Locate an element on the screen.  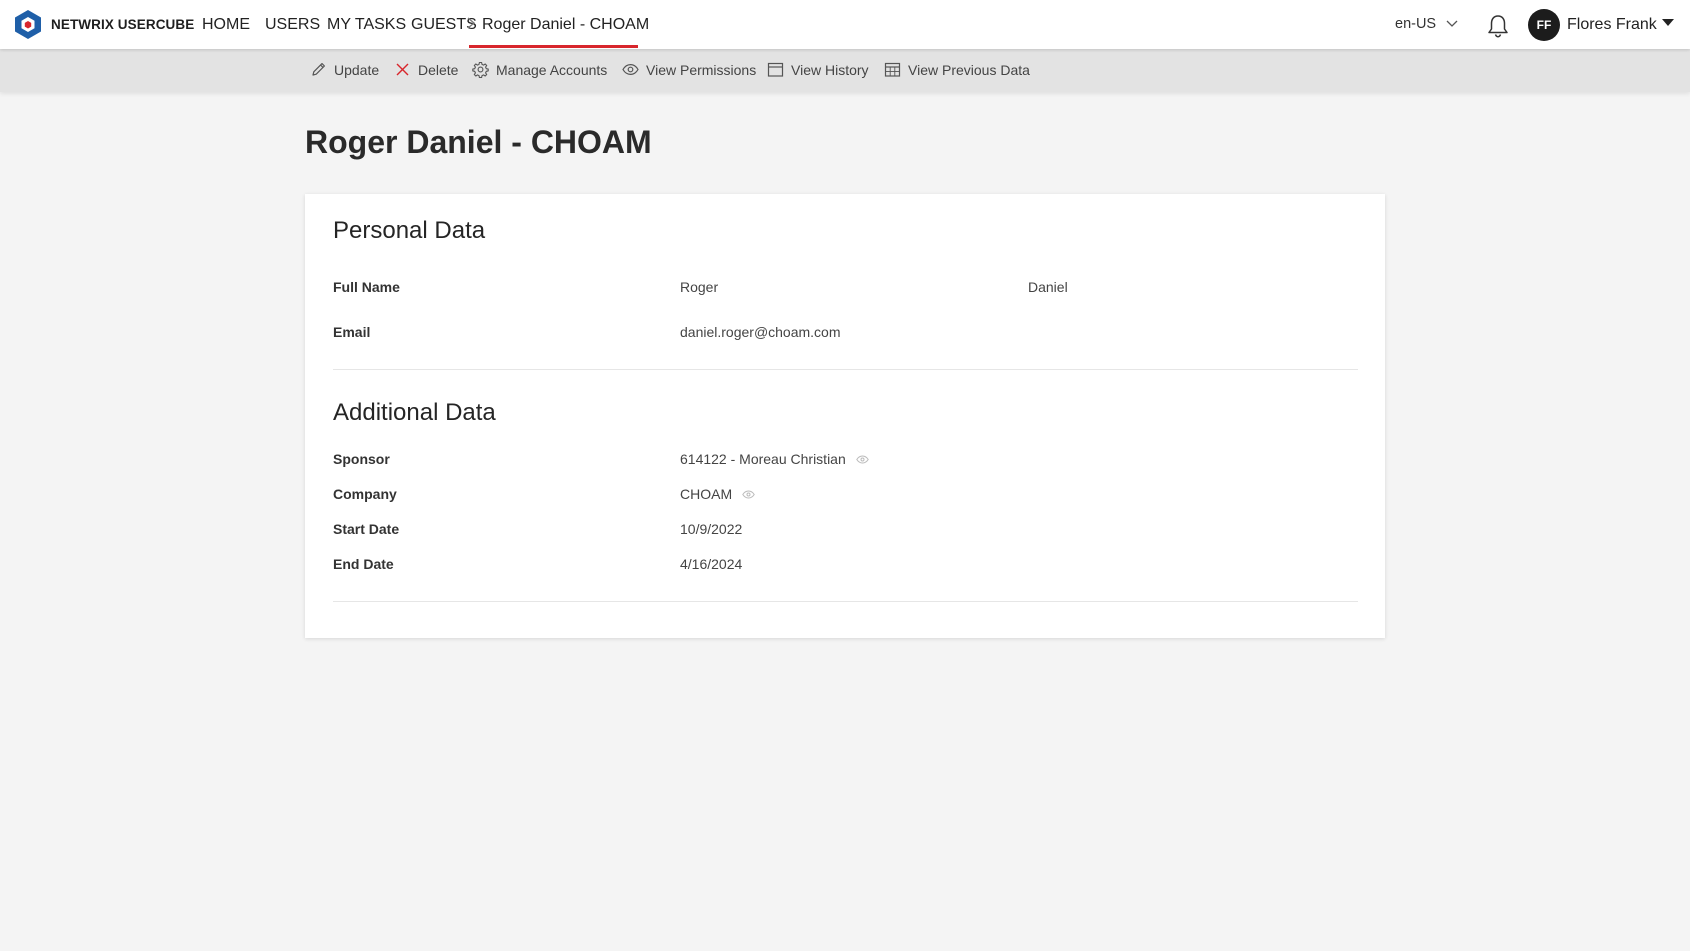
additional-data-heading: Additional Data is located at coordinates (414, 412).